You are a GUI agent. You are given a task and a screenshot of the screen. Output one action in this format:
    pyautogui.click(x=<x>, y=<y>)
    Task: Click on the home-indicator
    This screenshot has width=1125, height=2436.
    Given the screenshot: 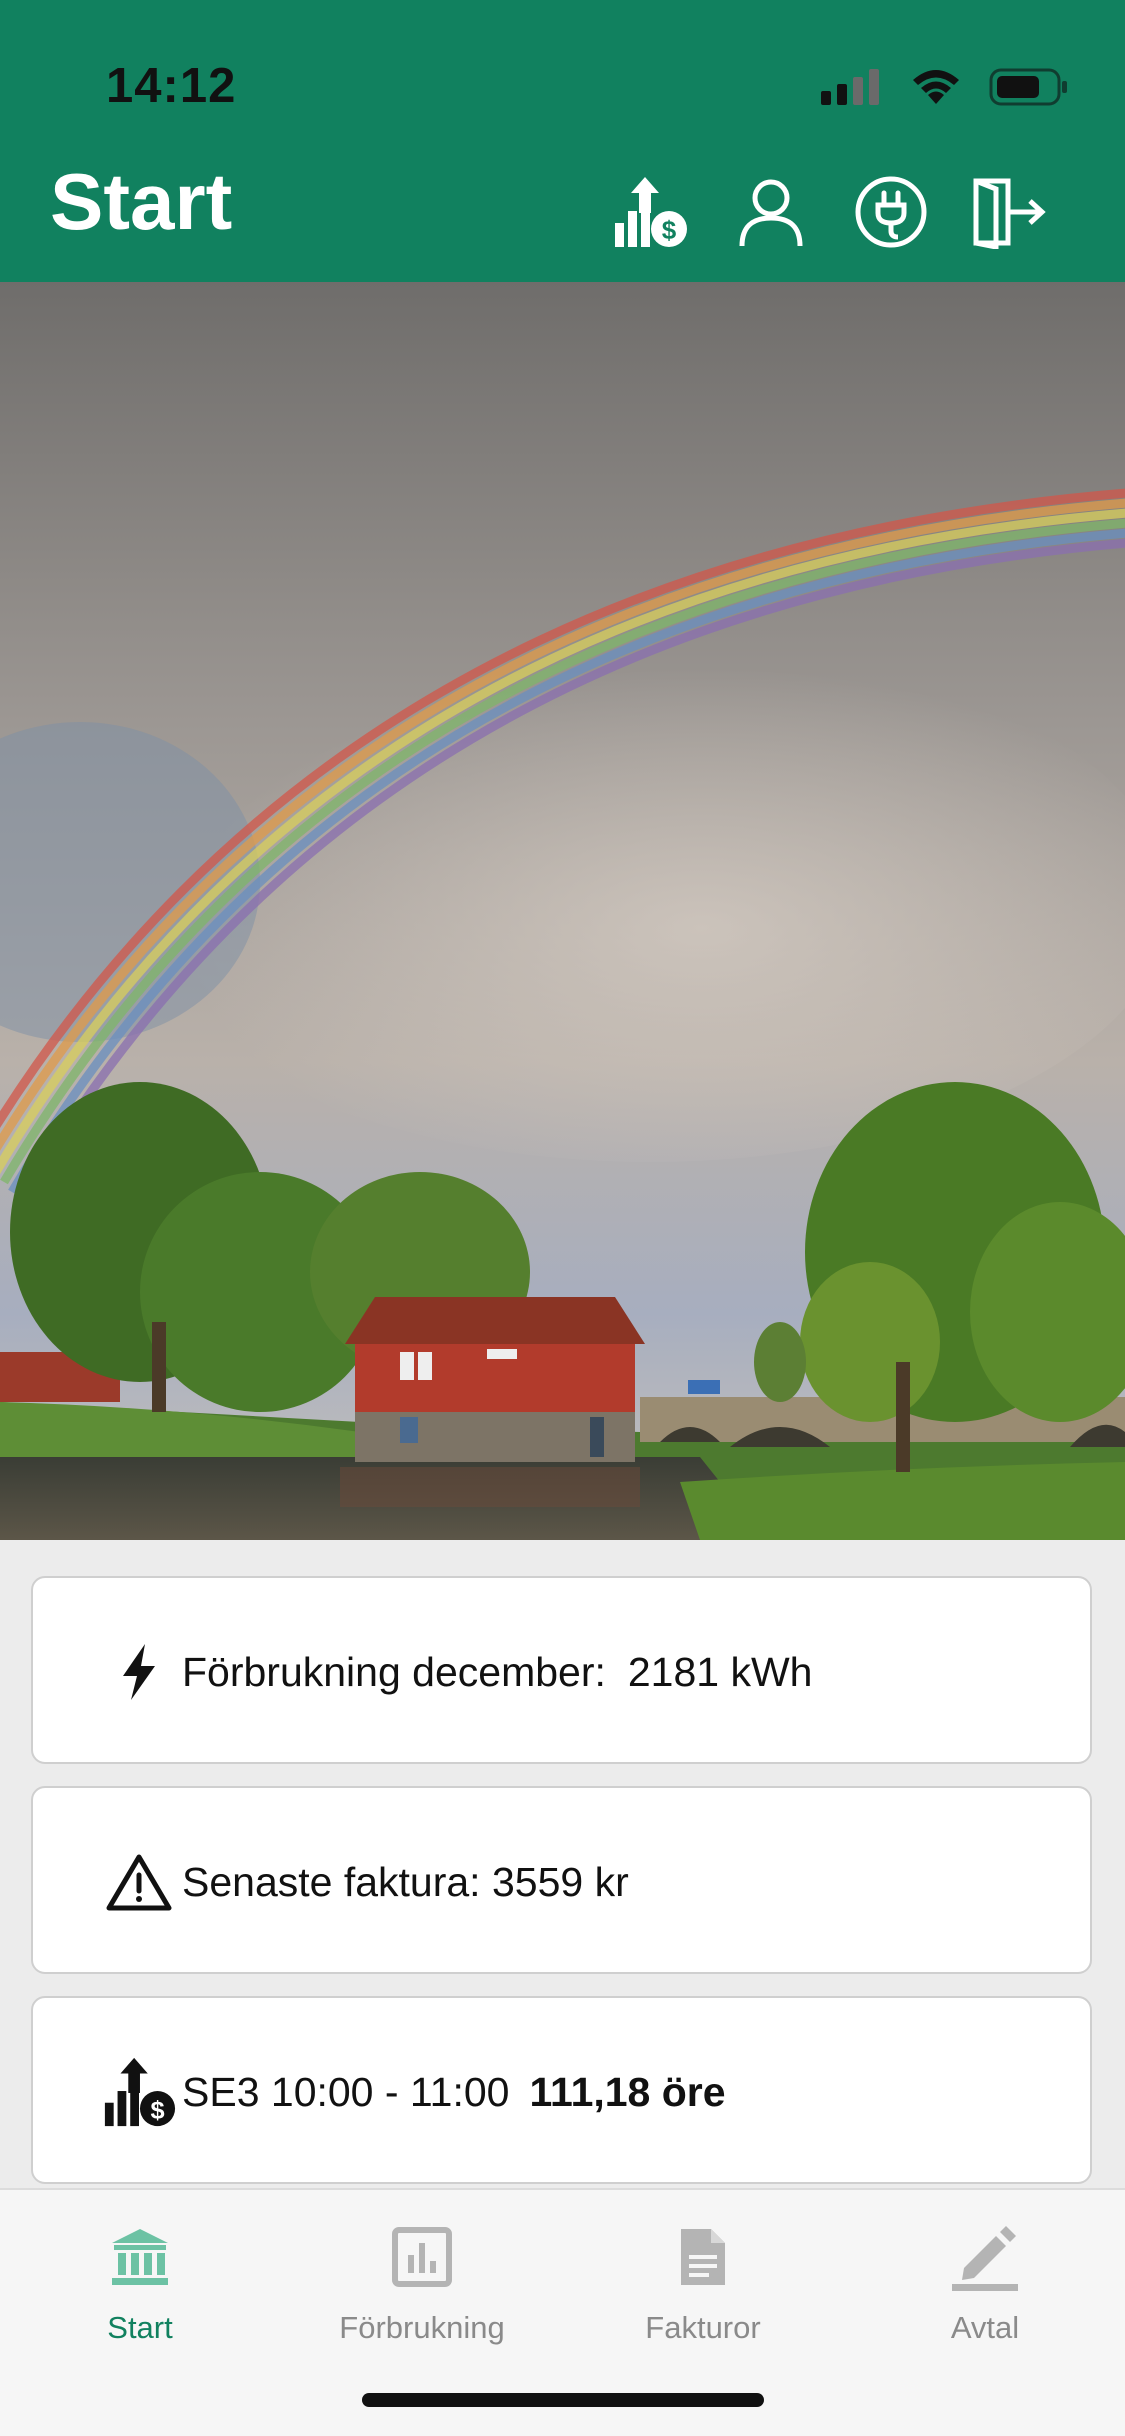 What is the action you would take?
    pyautogui.click(x=563, y=2400)
    